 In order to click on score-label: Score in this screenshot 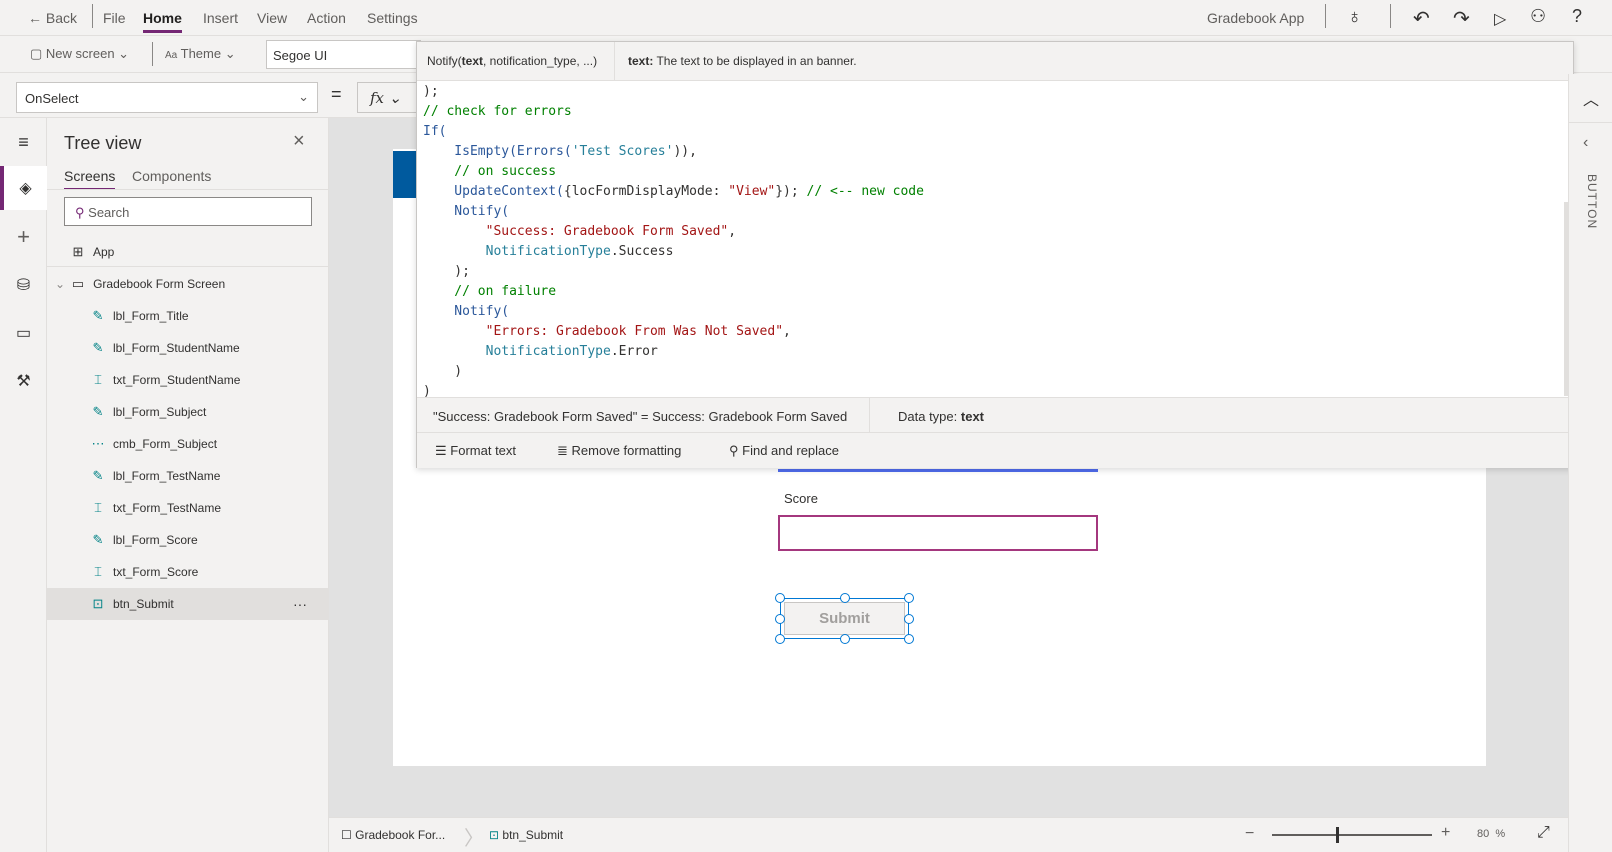, I will do `click(801, 498)`.